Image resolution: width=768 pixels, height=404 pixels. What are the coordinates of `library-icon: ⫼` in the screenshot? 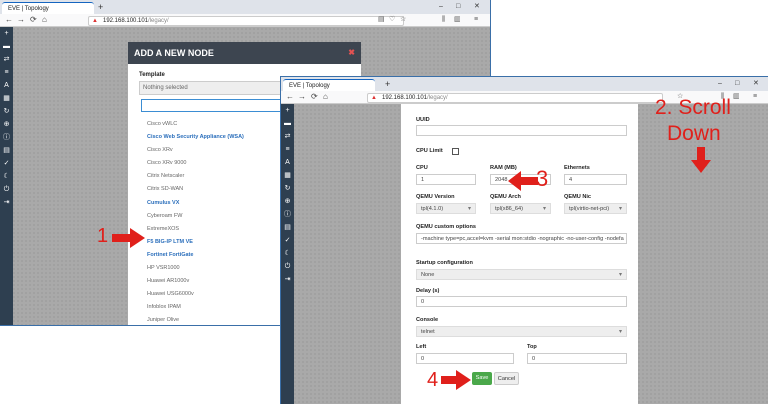 It's located at (443, 20).